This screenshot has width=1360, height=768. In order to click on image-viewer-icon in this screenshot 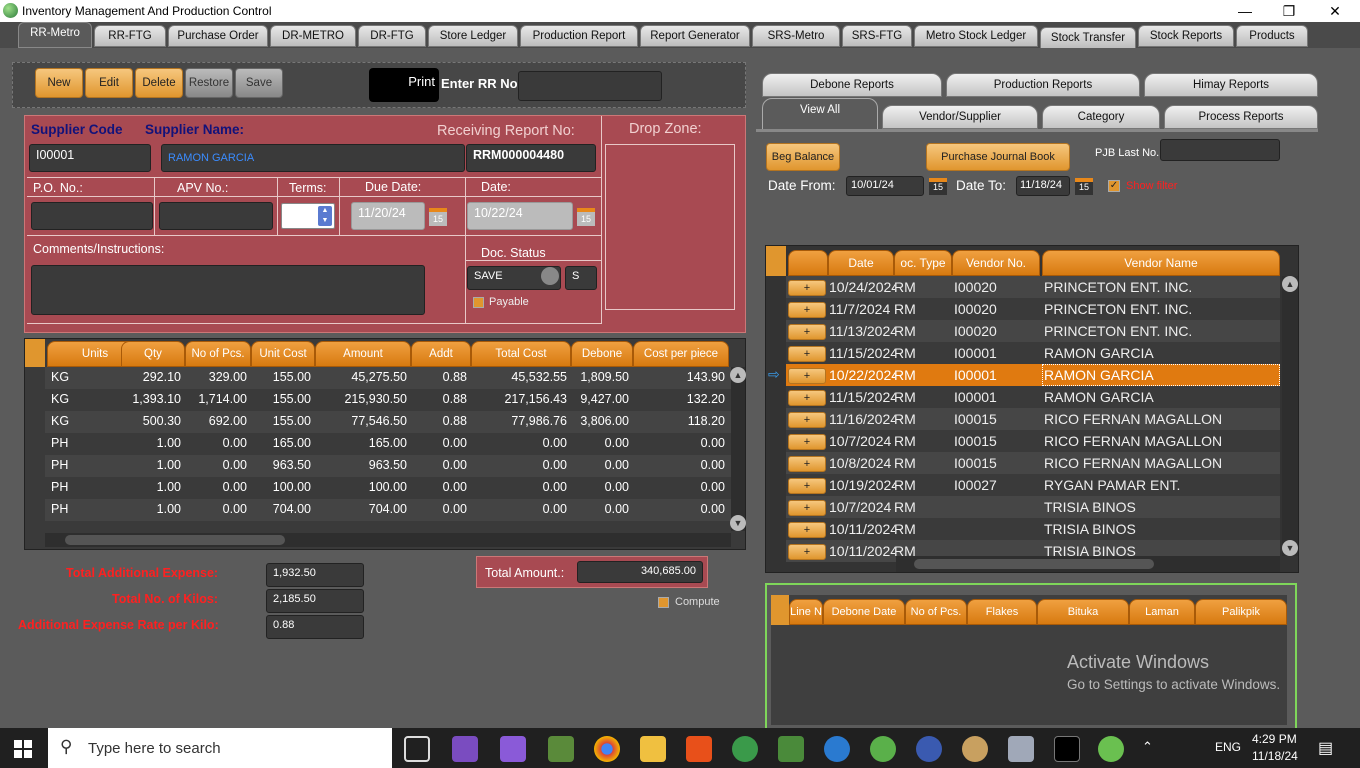, I will do `click(1021, 749)`.